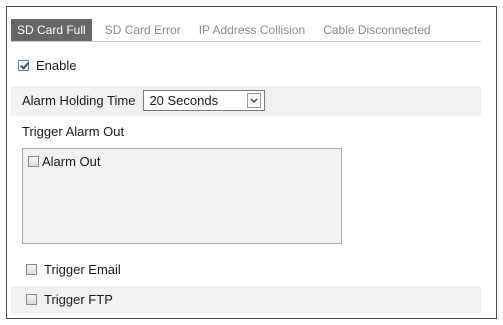  Describe the element at coordinates (56, 65) in the screenshot. I see `enable-label: Enable` at that location.